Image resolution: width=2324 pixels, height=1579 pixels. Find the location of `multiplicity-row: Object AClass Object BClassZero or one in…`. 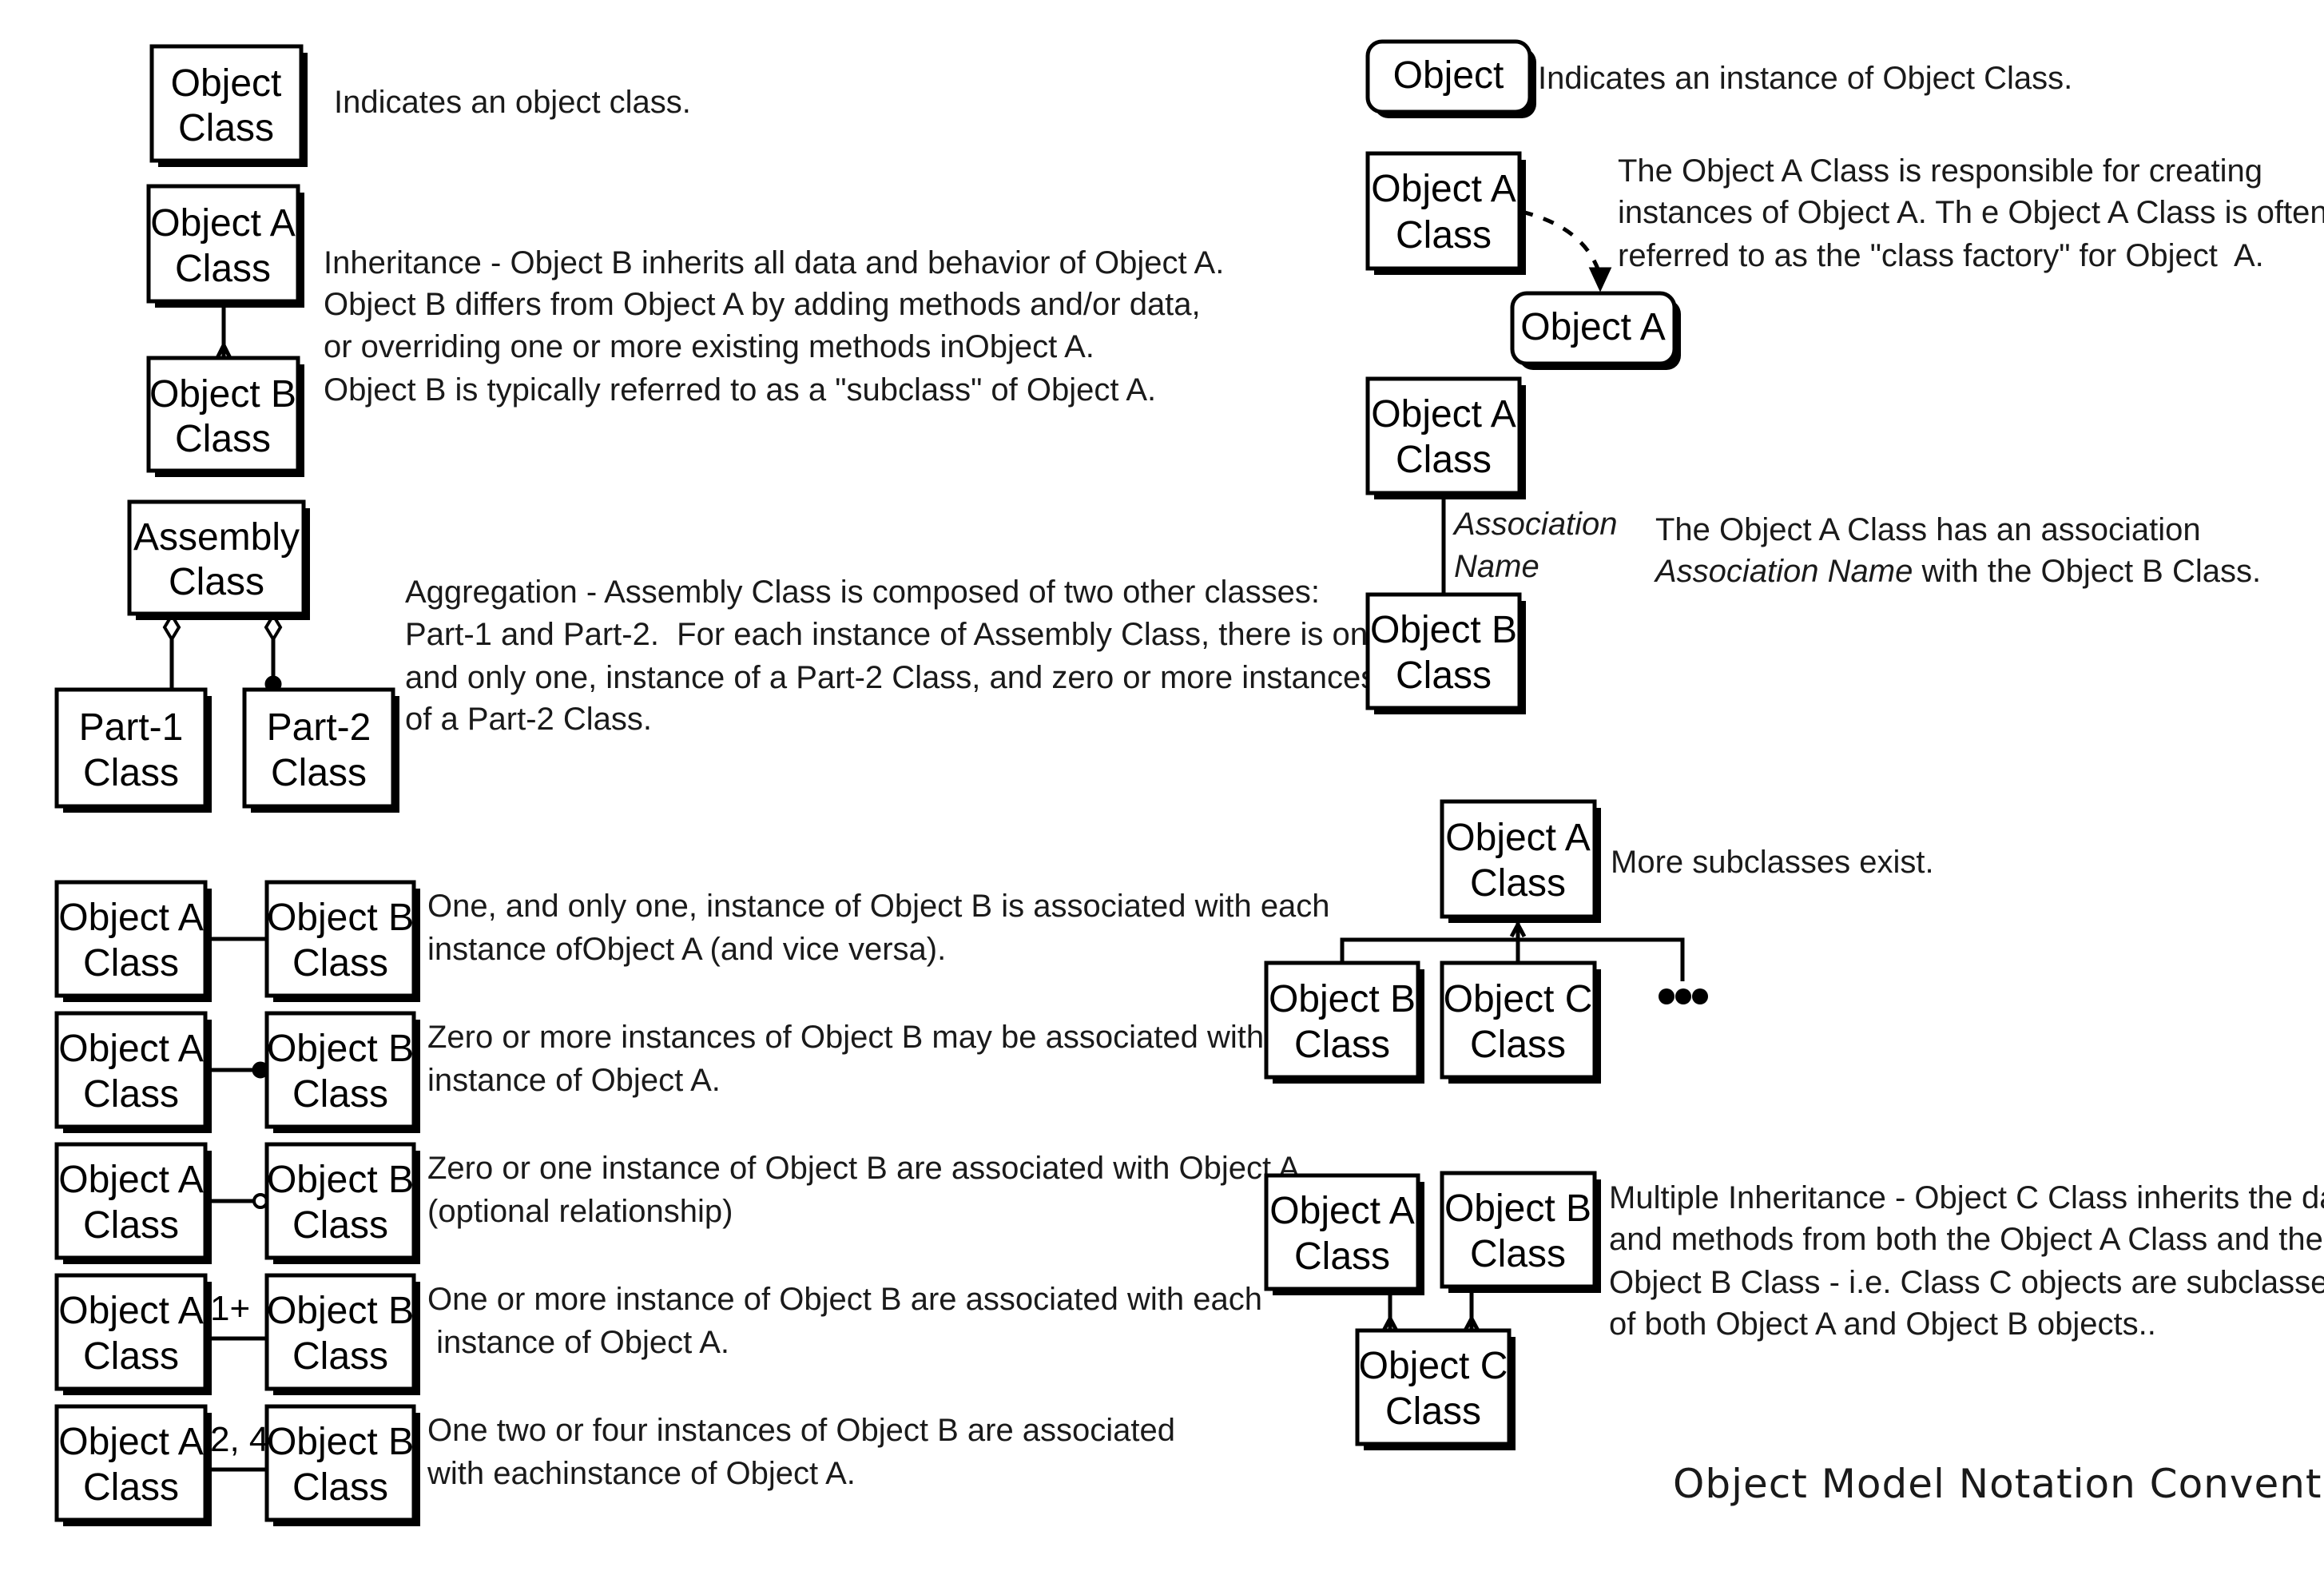

multiplicity-row: Object AClass Object BClassZero or one in… is located at coordinates (677, 1203).